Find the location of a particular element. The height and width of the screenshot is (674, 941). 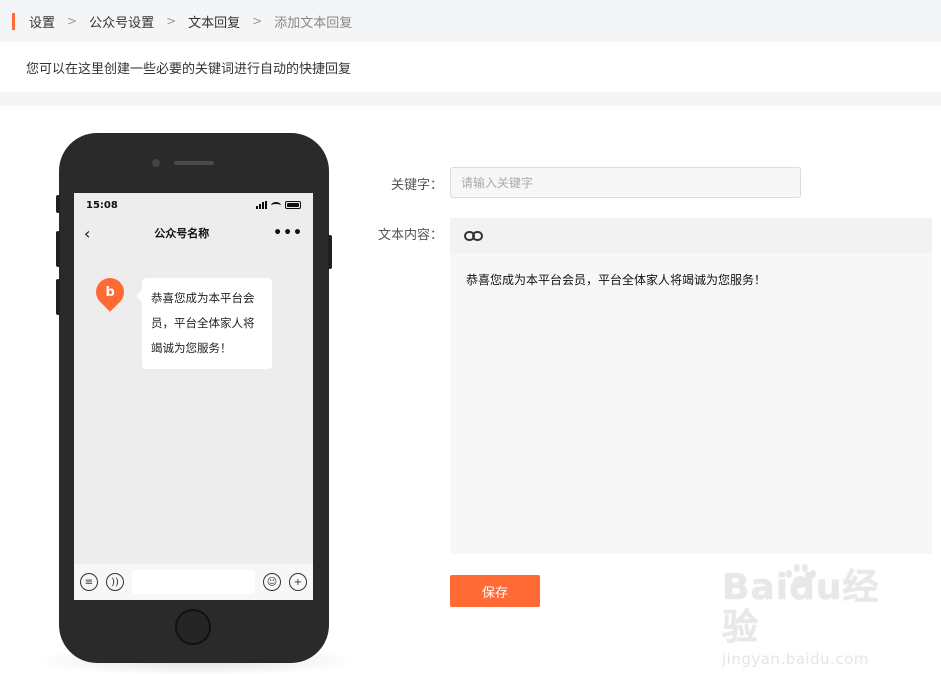

avatar-logo: b is located at coordinates (110, 292).